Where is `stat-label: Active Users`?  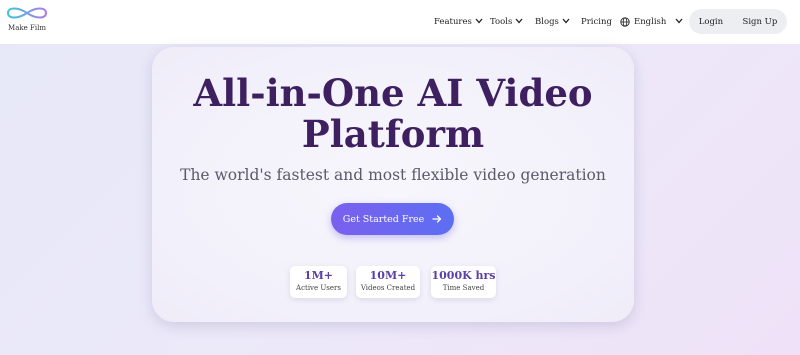
stat-label: Active Users is located at coordinates (318, 288).